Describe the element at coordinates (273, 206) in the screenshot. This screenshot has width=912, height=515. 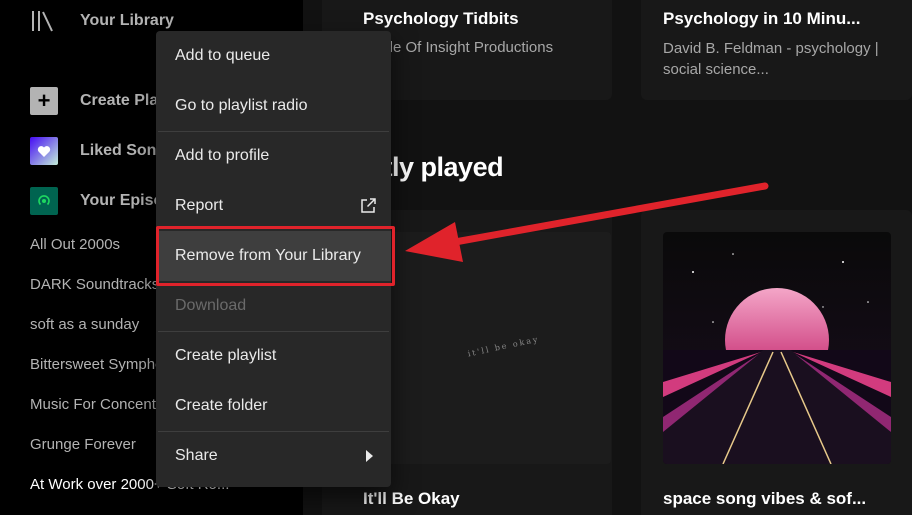
I see `menu-item-report: Report` at that location.